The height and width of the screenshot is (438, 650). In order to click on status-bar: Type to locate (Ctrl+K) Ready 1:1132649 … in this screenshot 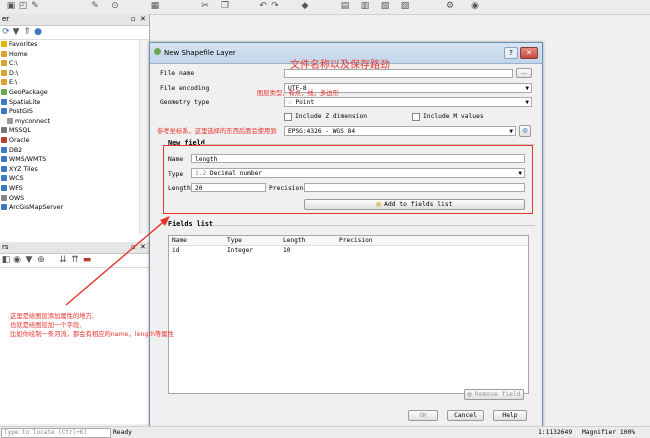, I will do `click(325, 432)`.